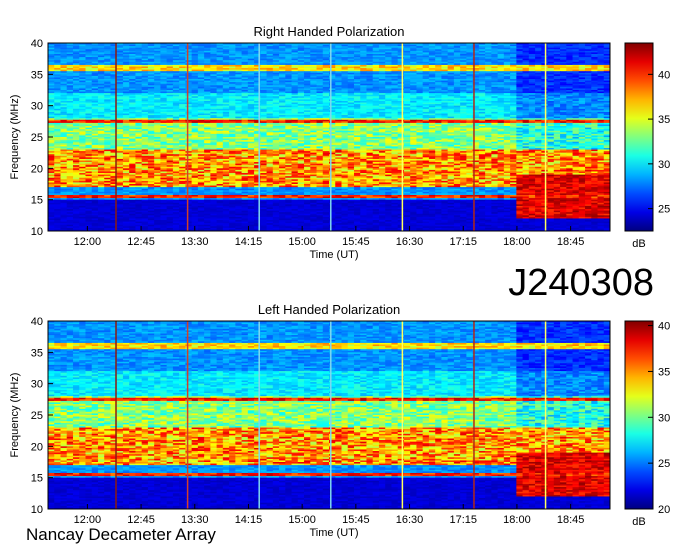 This screenshot has height=552, width=680. Describe the element at coordinates (121, 535) in the screenshot. I see `instrument-label: Nancay Decameter Array` at that location.